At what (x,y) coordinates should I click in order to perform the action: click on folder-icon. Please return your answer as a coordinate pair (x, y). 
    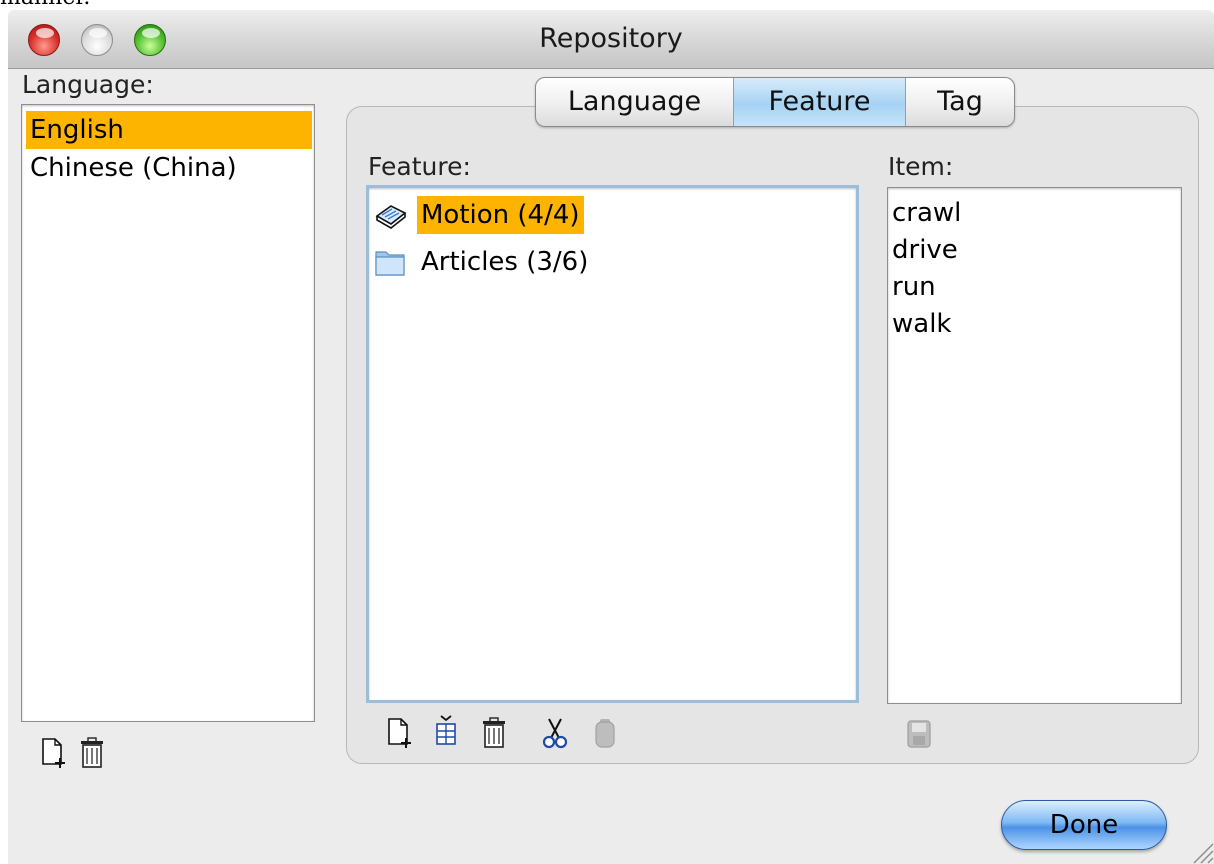
    Looking at the image, I should click on (390, 263).